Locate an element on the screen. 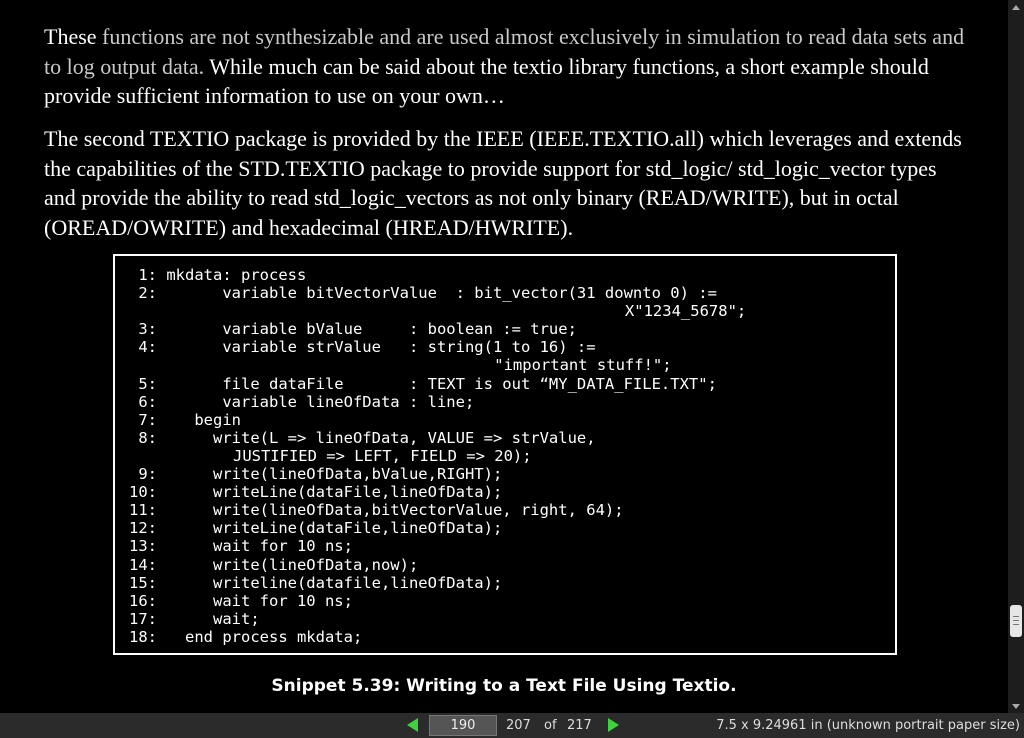 The height and width of the screenshot is (738, 1024). line-number: 9: is located at coordinates (147, 474).